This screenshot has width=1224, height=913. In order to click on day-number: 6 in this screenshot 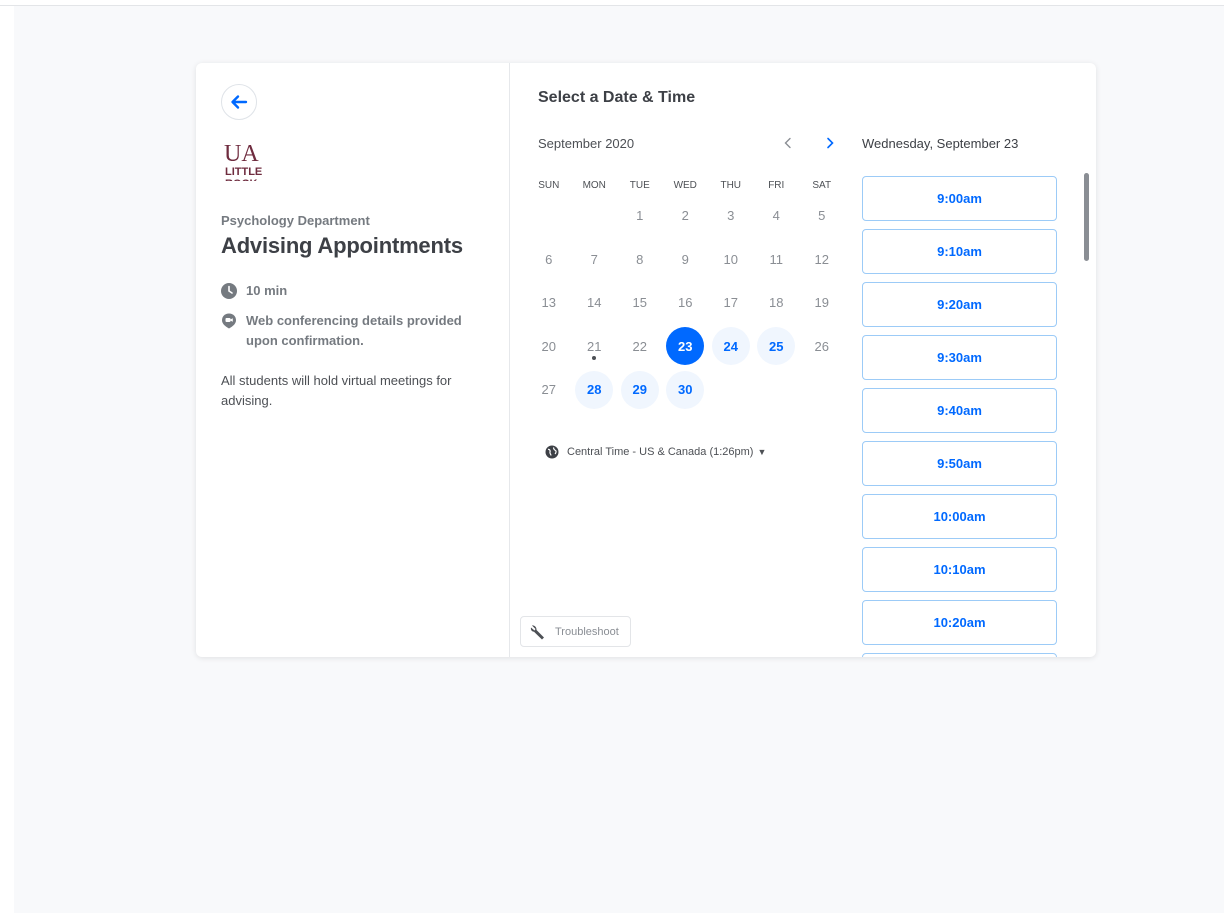, I will do `click(549, 259)`.